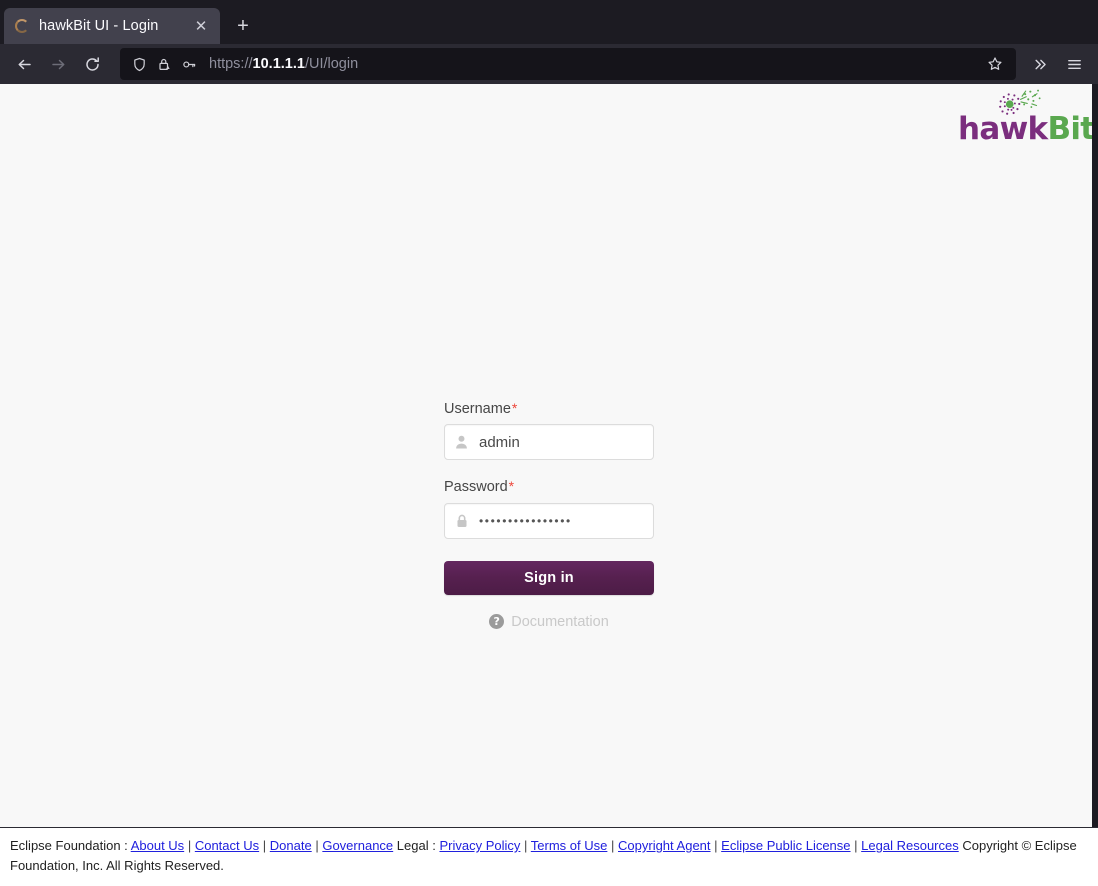  What do you see at coordinates (569, 845) in the screenshot?
I see `footer-link-terms-of-use: Terms of Use` at bounding box center [569, 845].